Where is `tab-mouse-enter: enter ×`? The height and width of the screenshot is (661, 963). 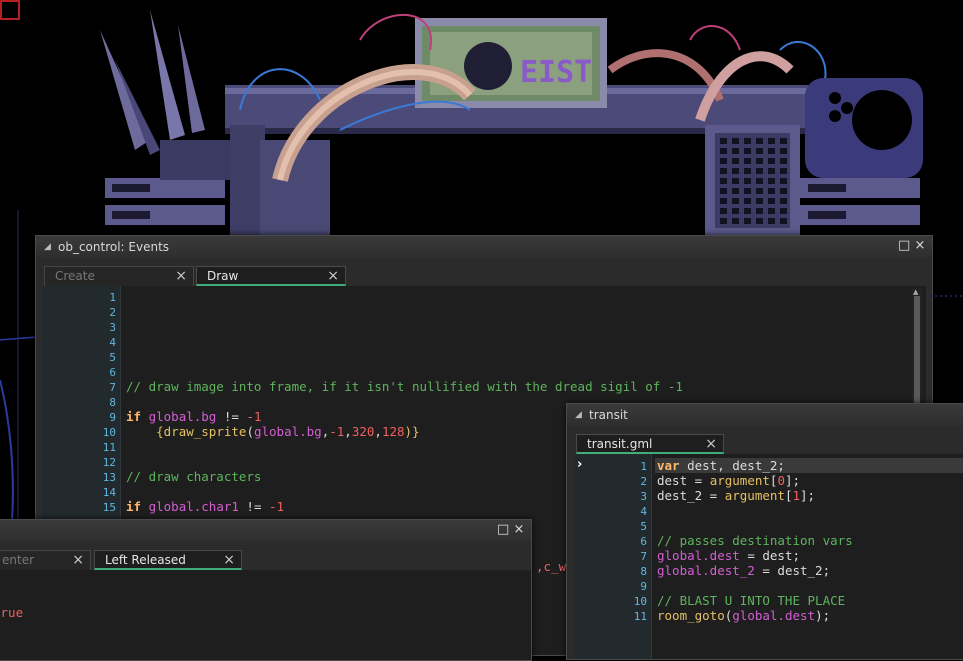 tab-mouse-enter: enter × is located at coordinates (45, 560).